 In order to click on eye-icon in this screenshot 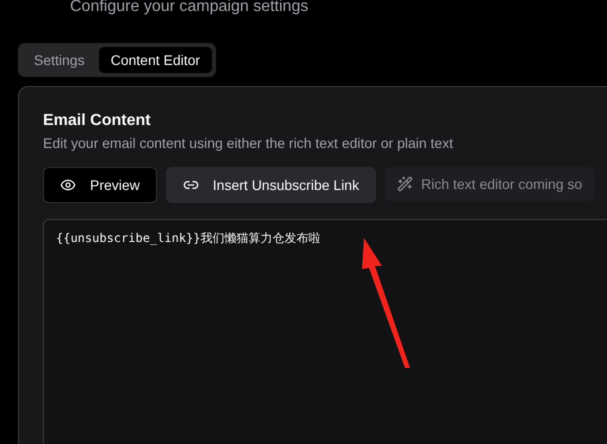, I will do `click(68, 185)`.